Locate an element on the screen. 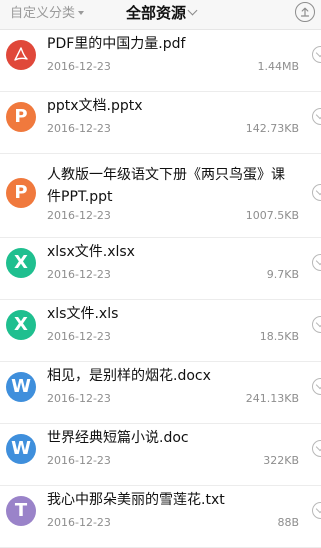 The image size is (321, 548). upload-button is located at coordinates (305, 12).